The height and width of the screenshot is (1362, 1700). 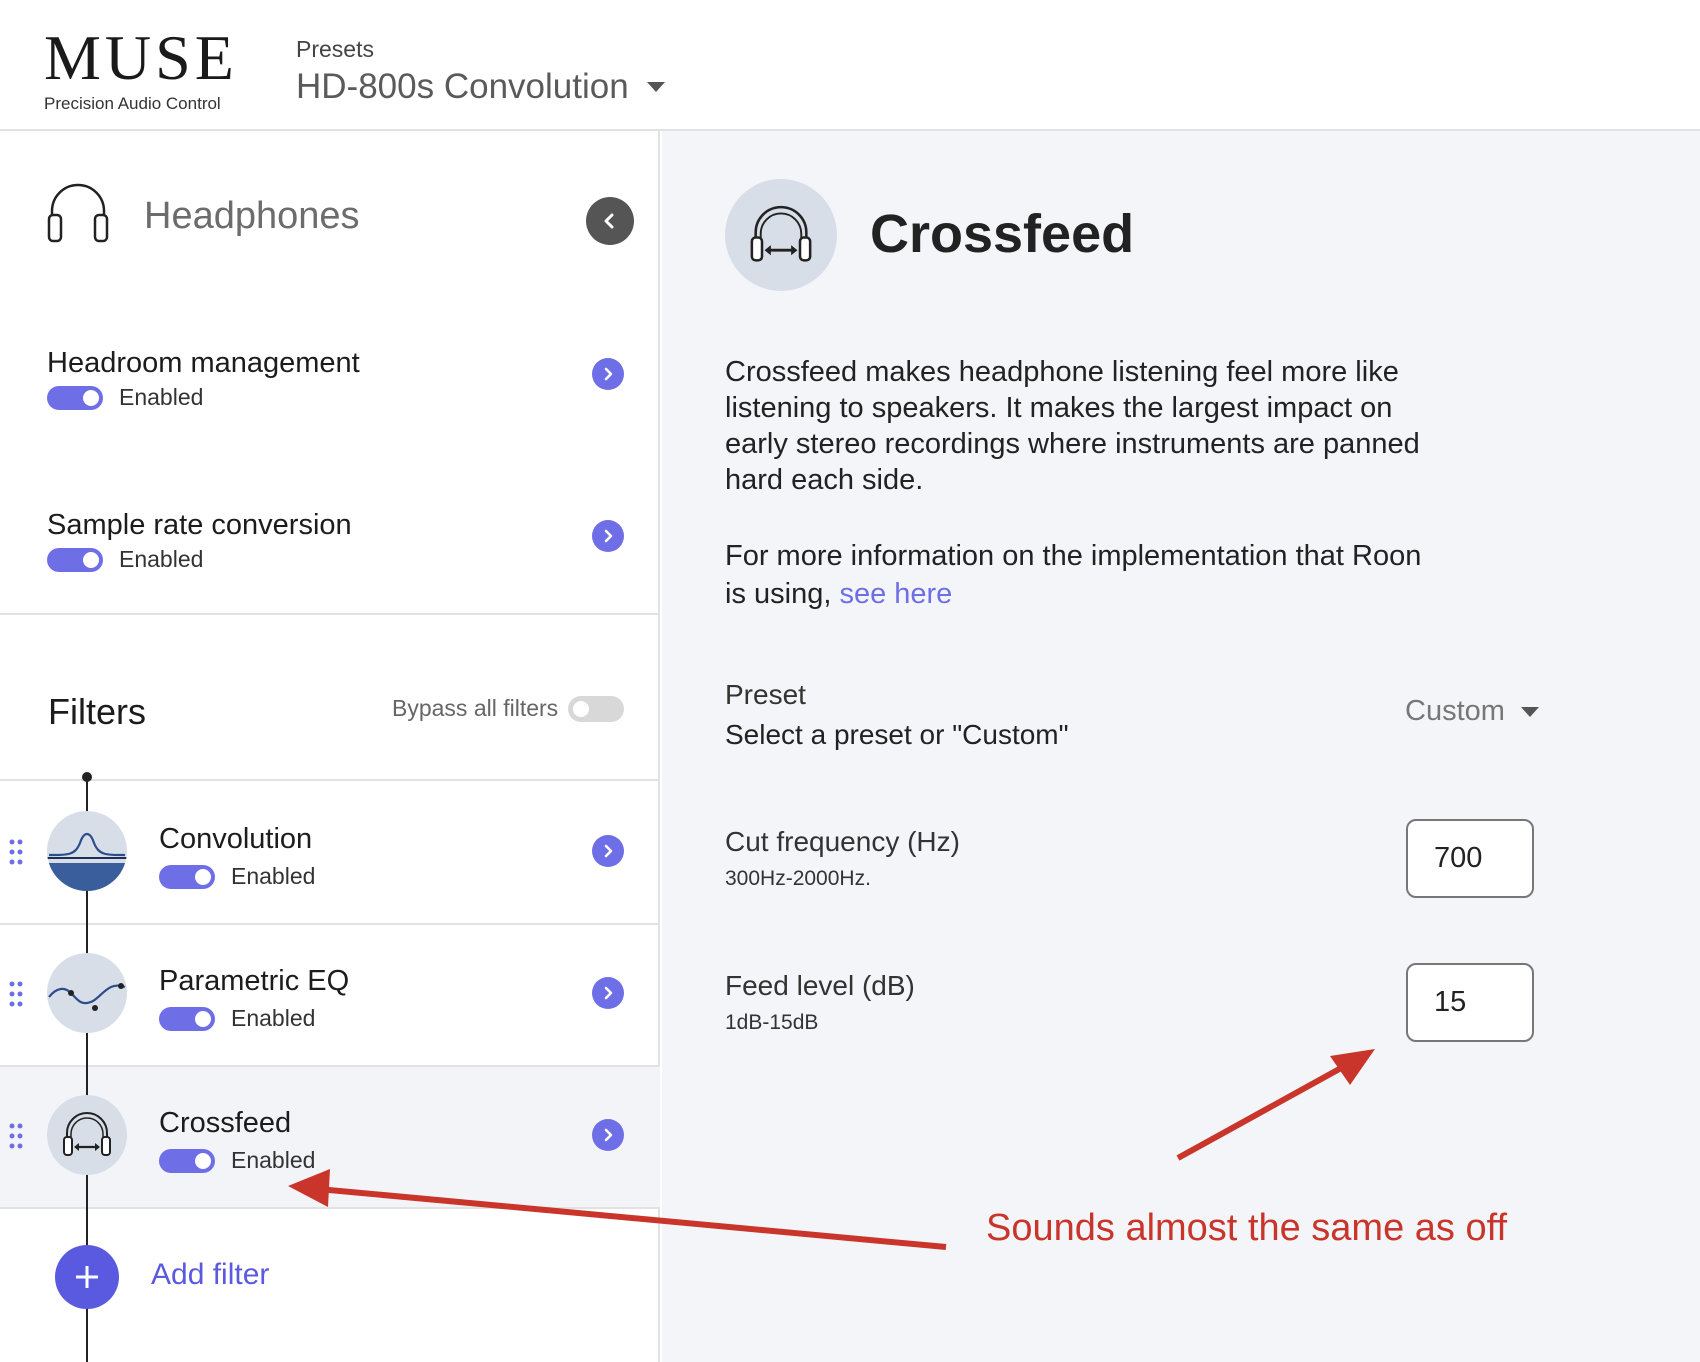 I want to click on crossfeed-toggle, so click(x=187, y=1160).